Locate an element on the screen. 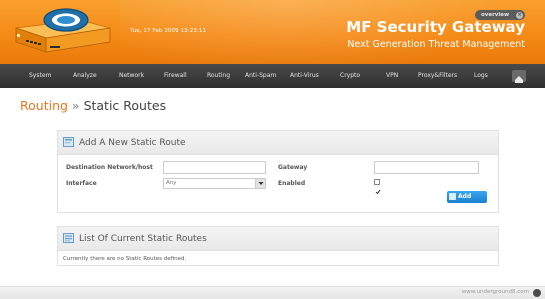  gateway-input is located at coordinates (426, 167).